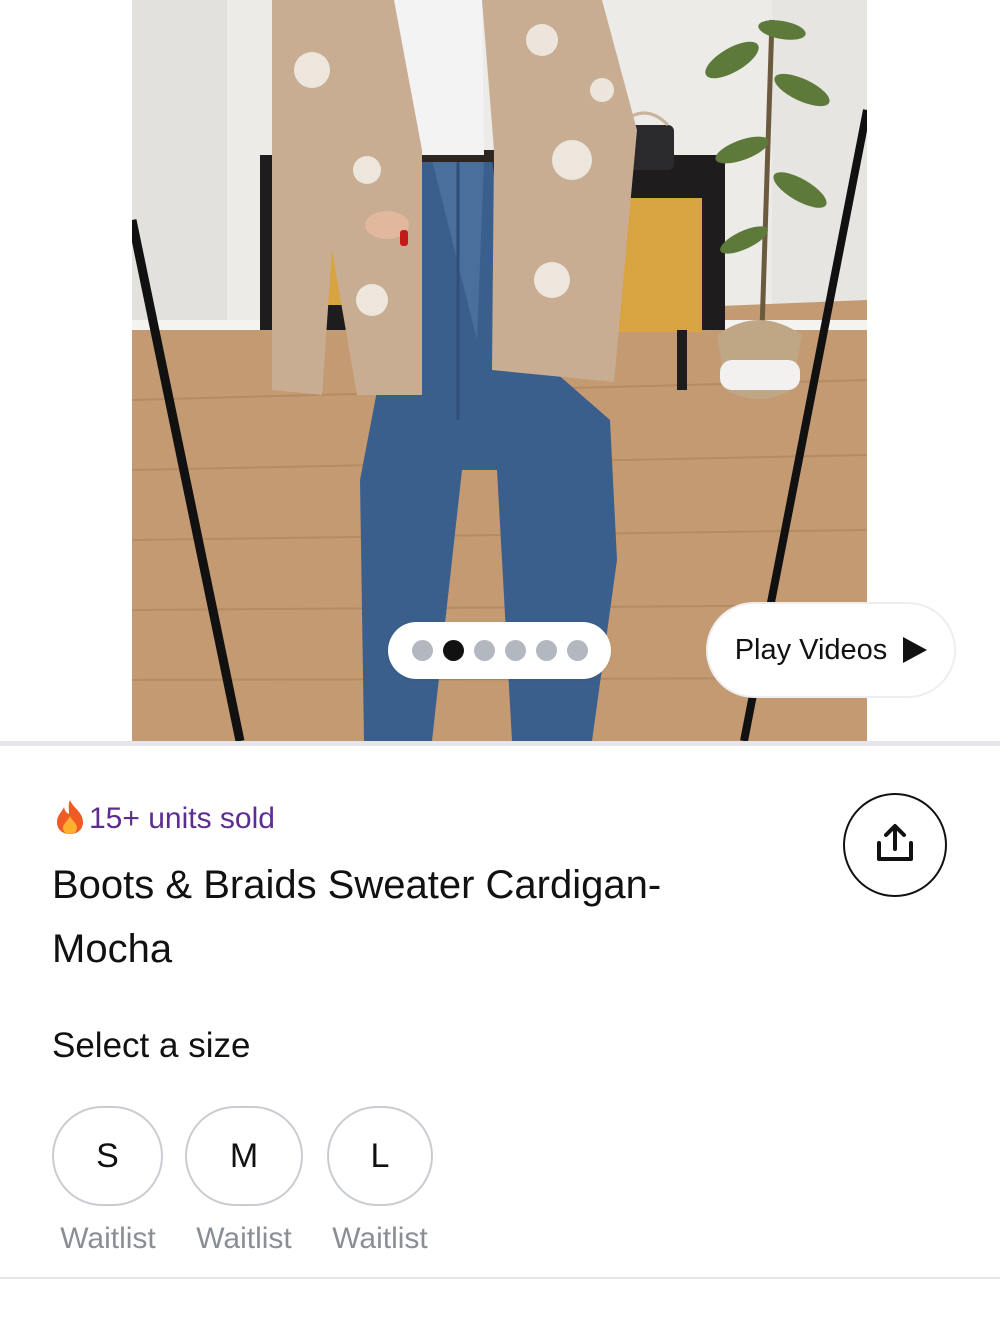 This screenshot has width=1000, height=1333. I want to click on size-status-l: Waitlist, so click(380, 1238).